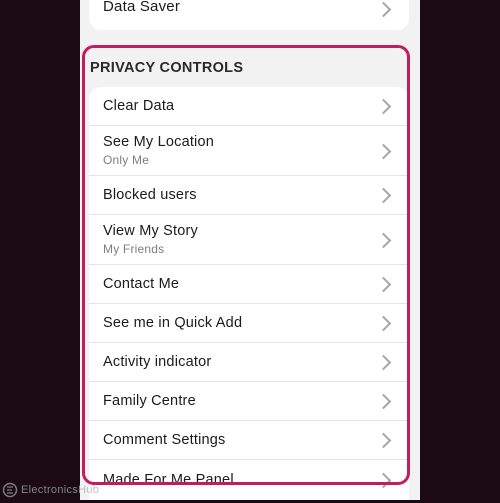  I want to click on row-label: See me in Quick Add, so click(173, 323).